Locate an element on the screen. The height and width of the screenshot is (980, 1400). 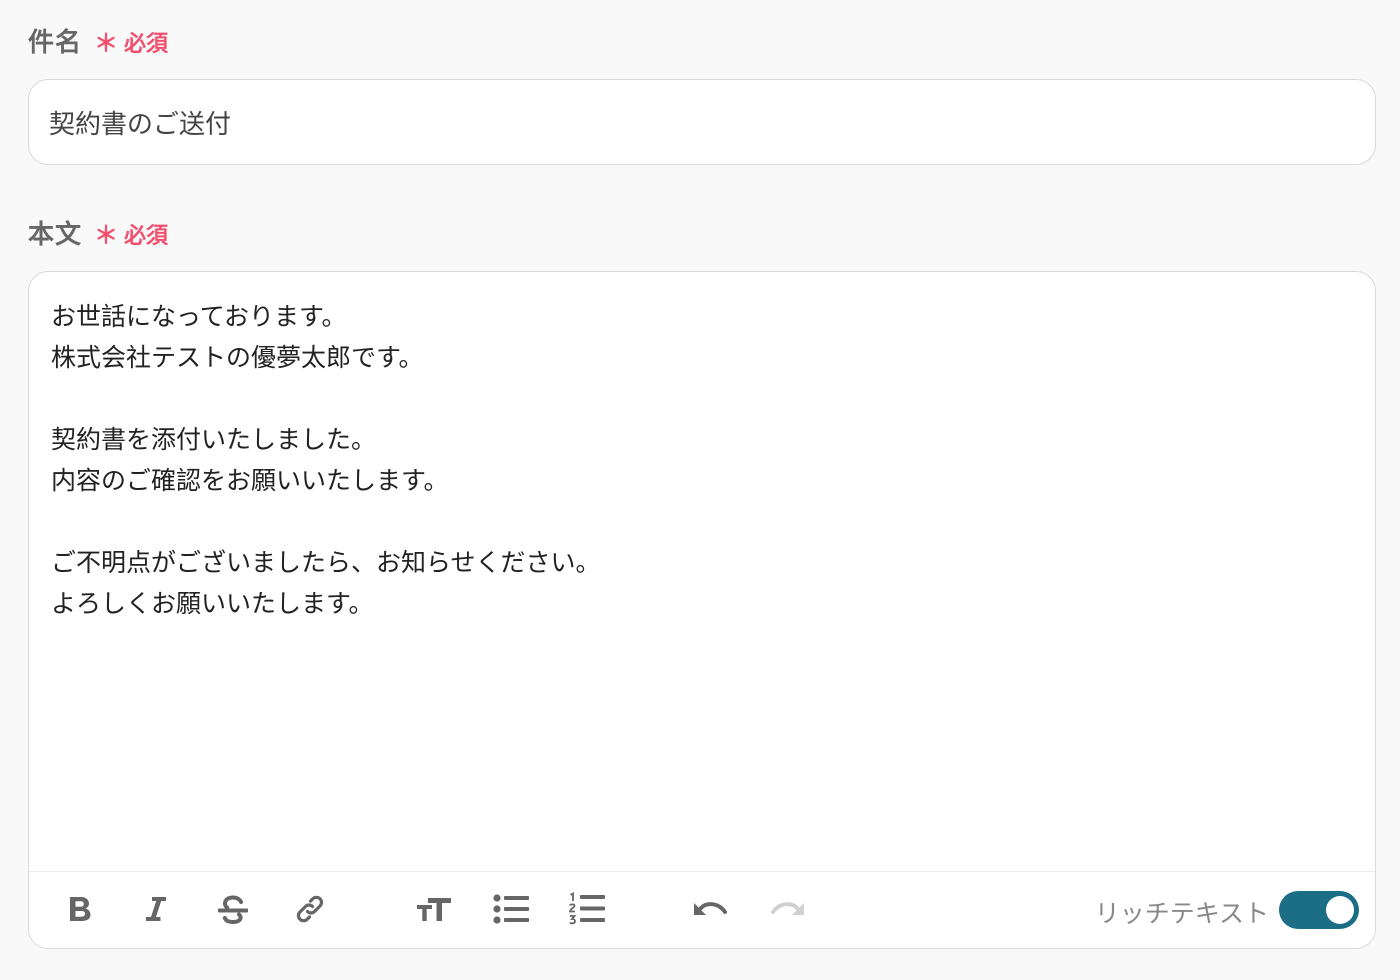
rich-text-label: リッチテキスト is located at coordinates (1181, 913).